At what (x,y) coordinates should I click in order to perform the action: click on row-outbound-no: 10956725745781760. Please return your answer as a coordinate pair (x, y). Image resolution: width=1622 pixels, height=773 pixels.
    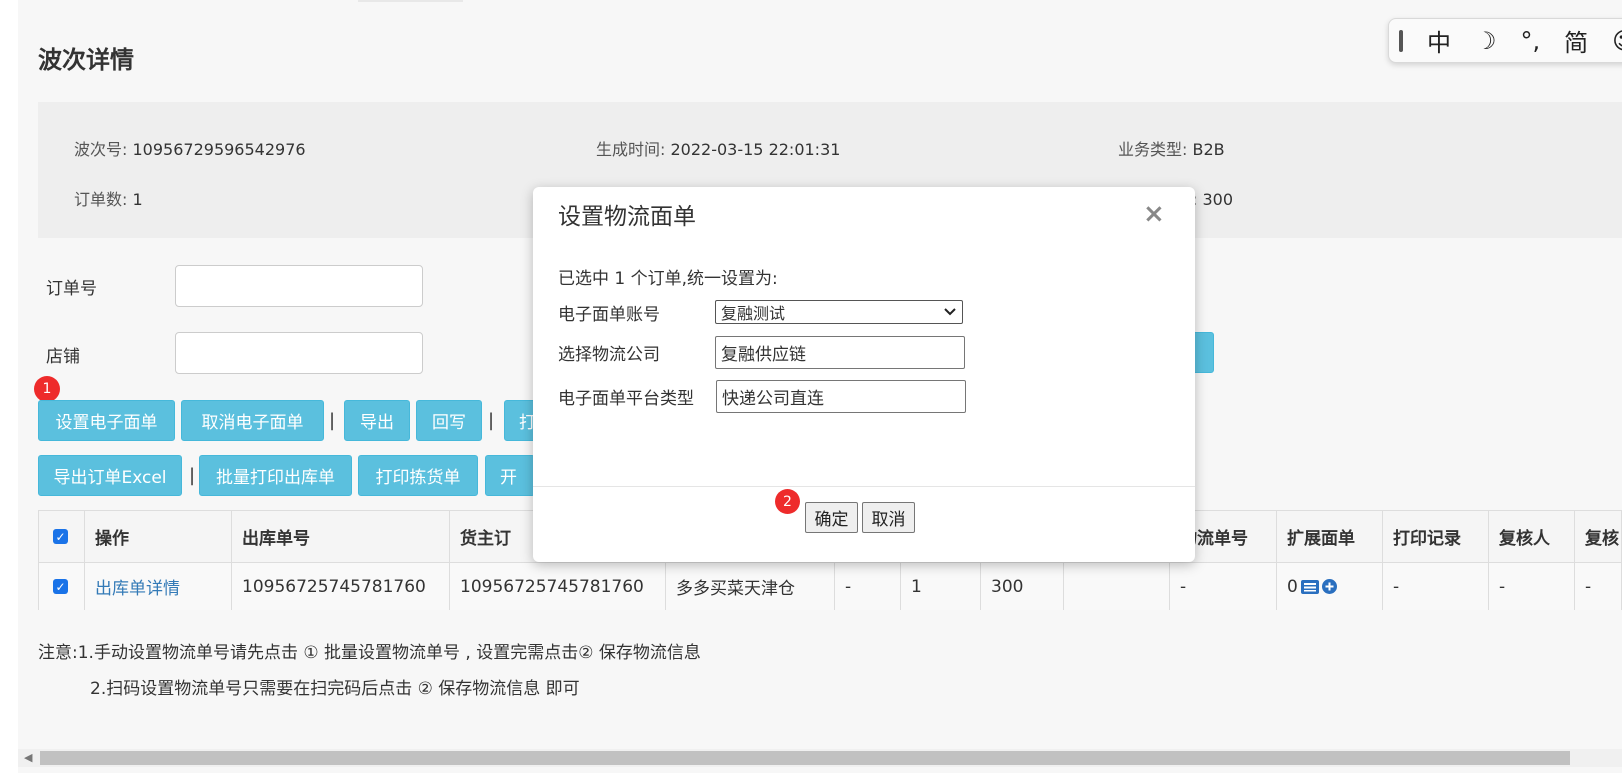
    Looking at the image, I should click on (341, 586).